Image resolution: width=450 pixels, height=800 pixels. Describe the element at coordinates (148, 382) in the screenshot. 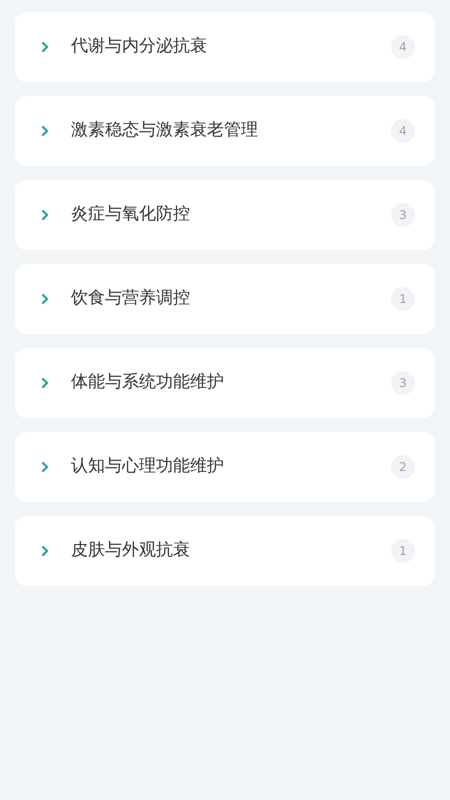

I see `category-title: 体能与系统功能维护` at that location.